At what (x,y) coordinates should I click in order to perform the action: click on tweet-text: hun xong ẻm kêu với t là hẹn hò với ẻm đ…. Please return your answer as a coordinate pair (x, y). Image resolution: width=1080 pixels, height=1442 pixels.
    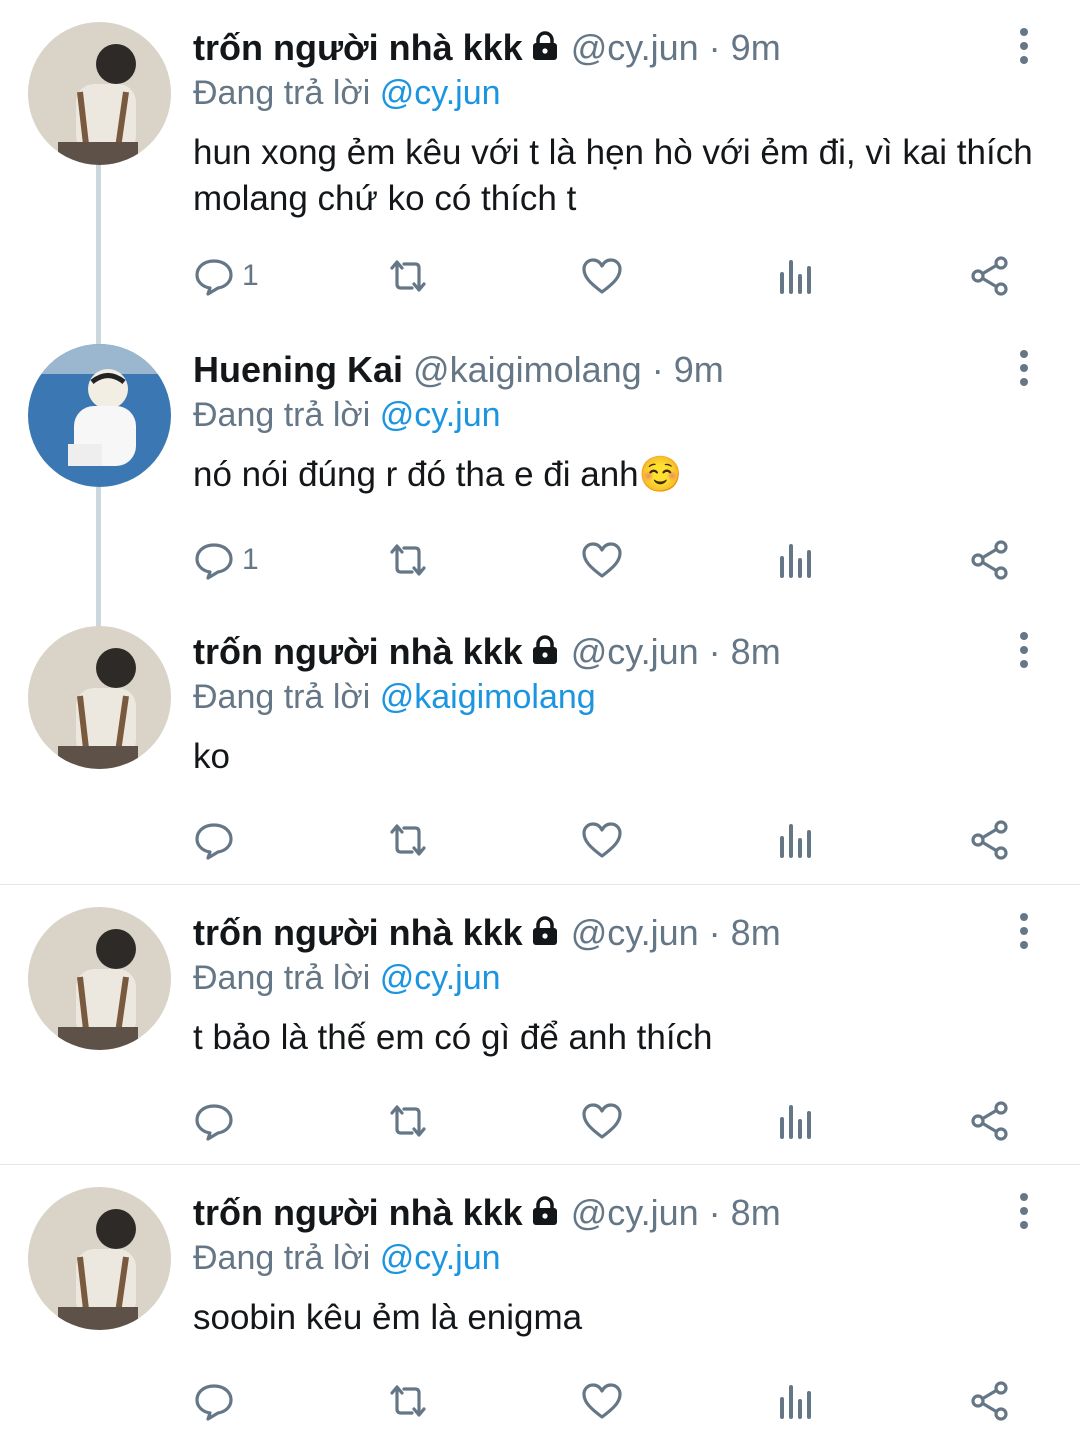
    Looking at the image, I should click on (613, 175).